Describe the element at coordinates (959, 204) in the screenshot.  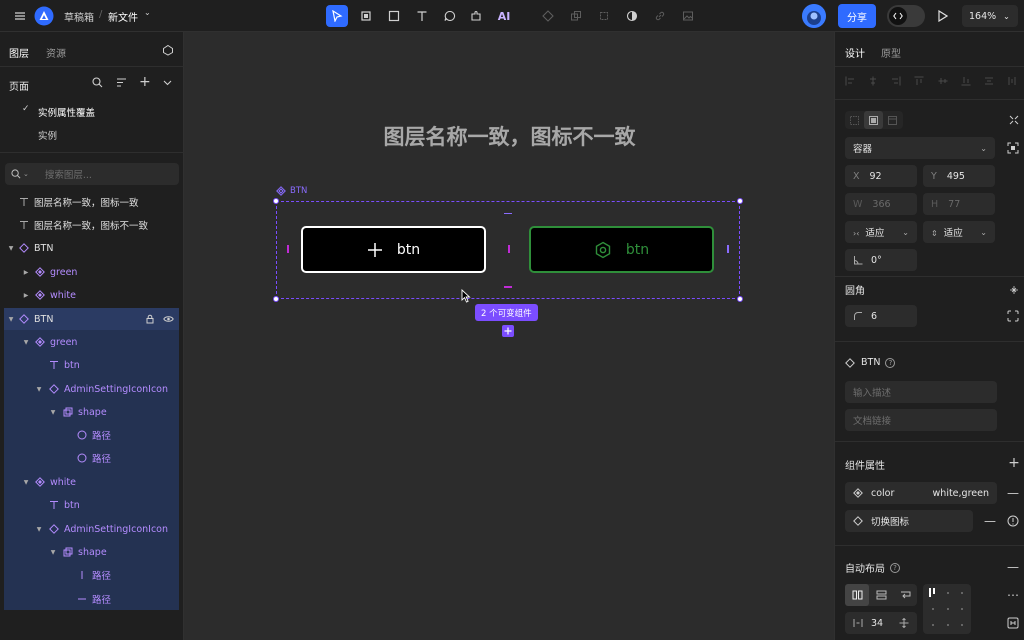
I see `height-field: H 77` at that location.